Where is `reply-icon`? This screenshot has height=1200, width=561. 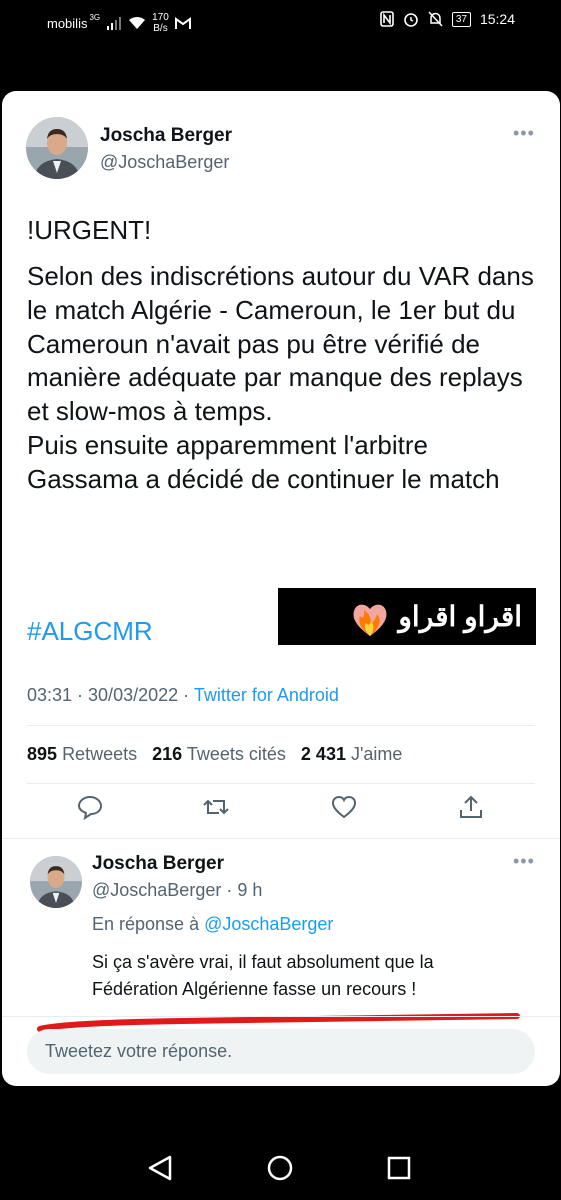 reply-icon is located at coordinates (90, 807).